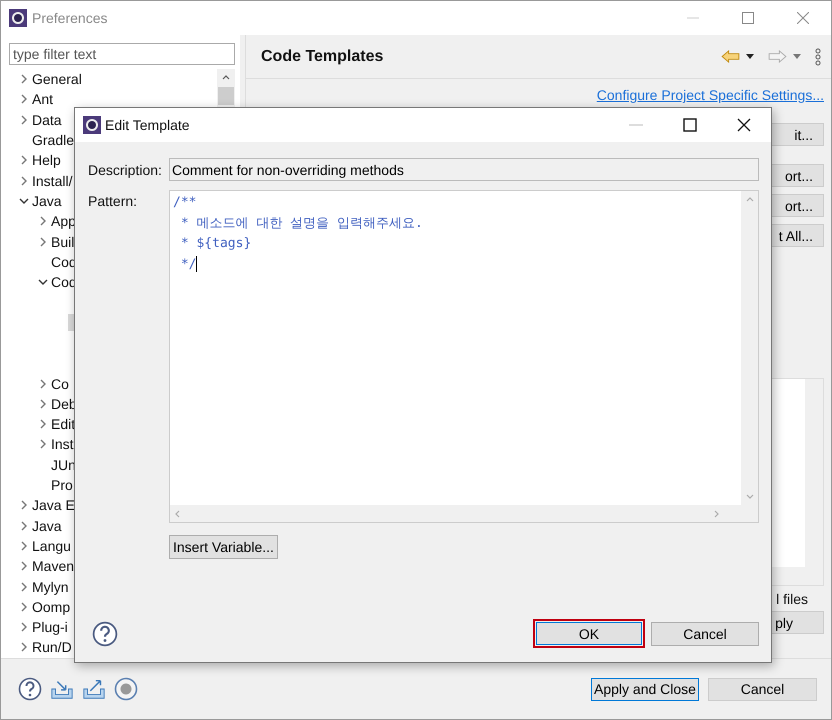  I want to click on page-title: Code Templates, so click(322, 57).